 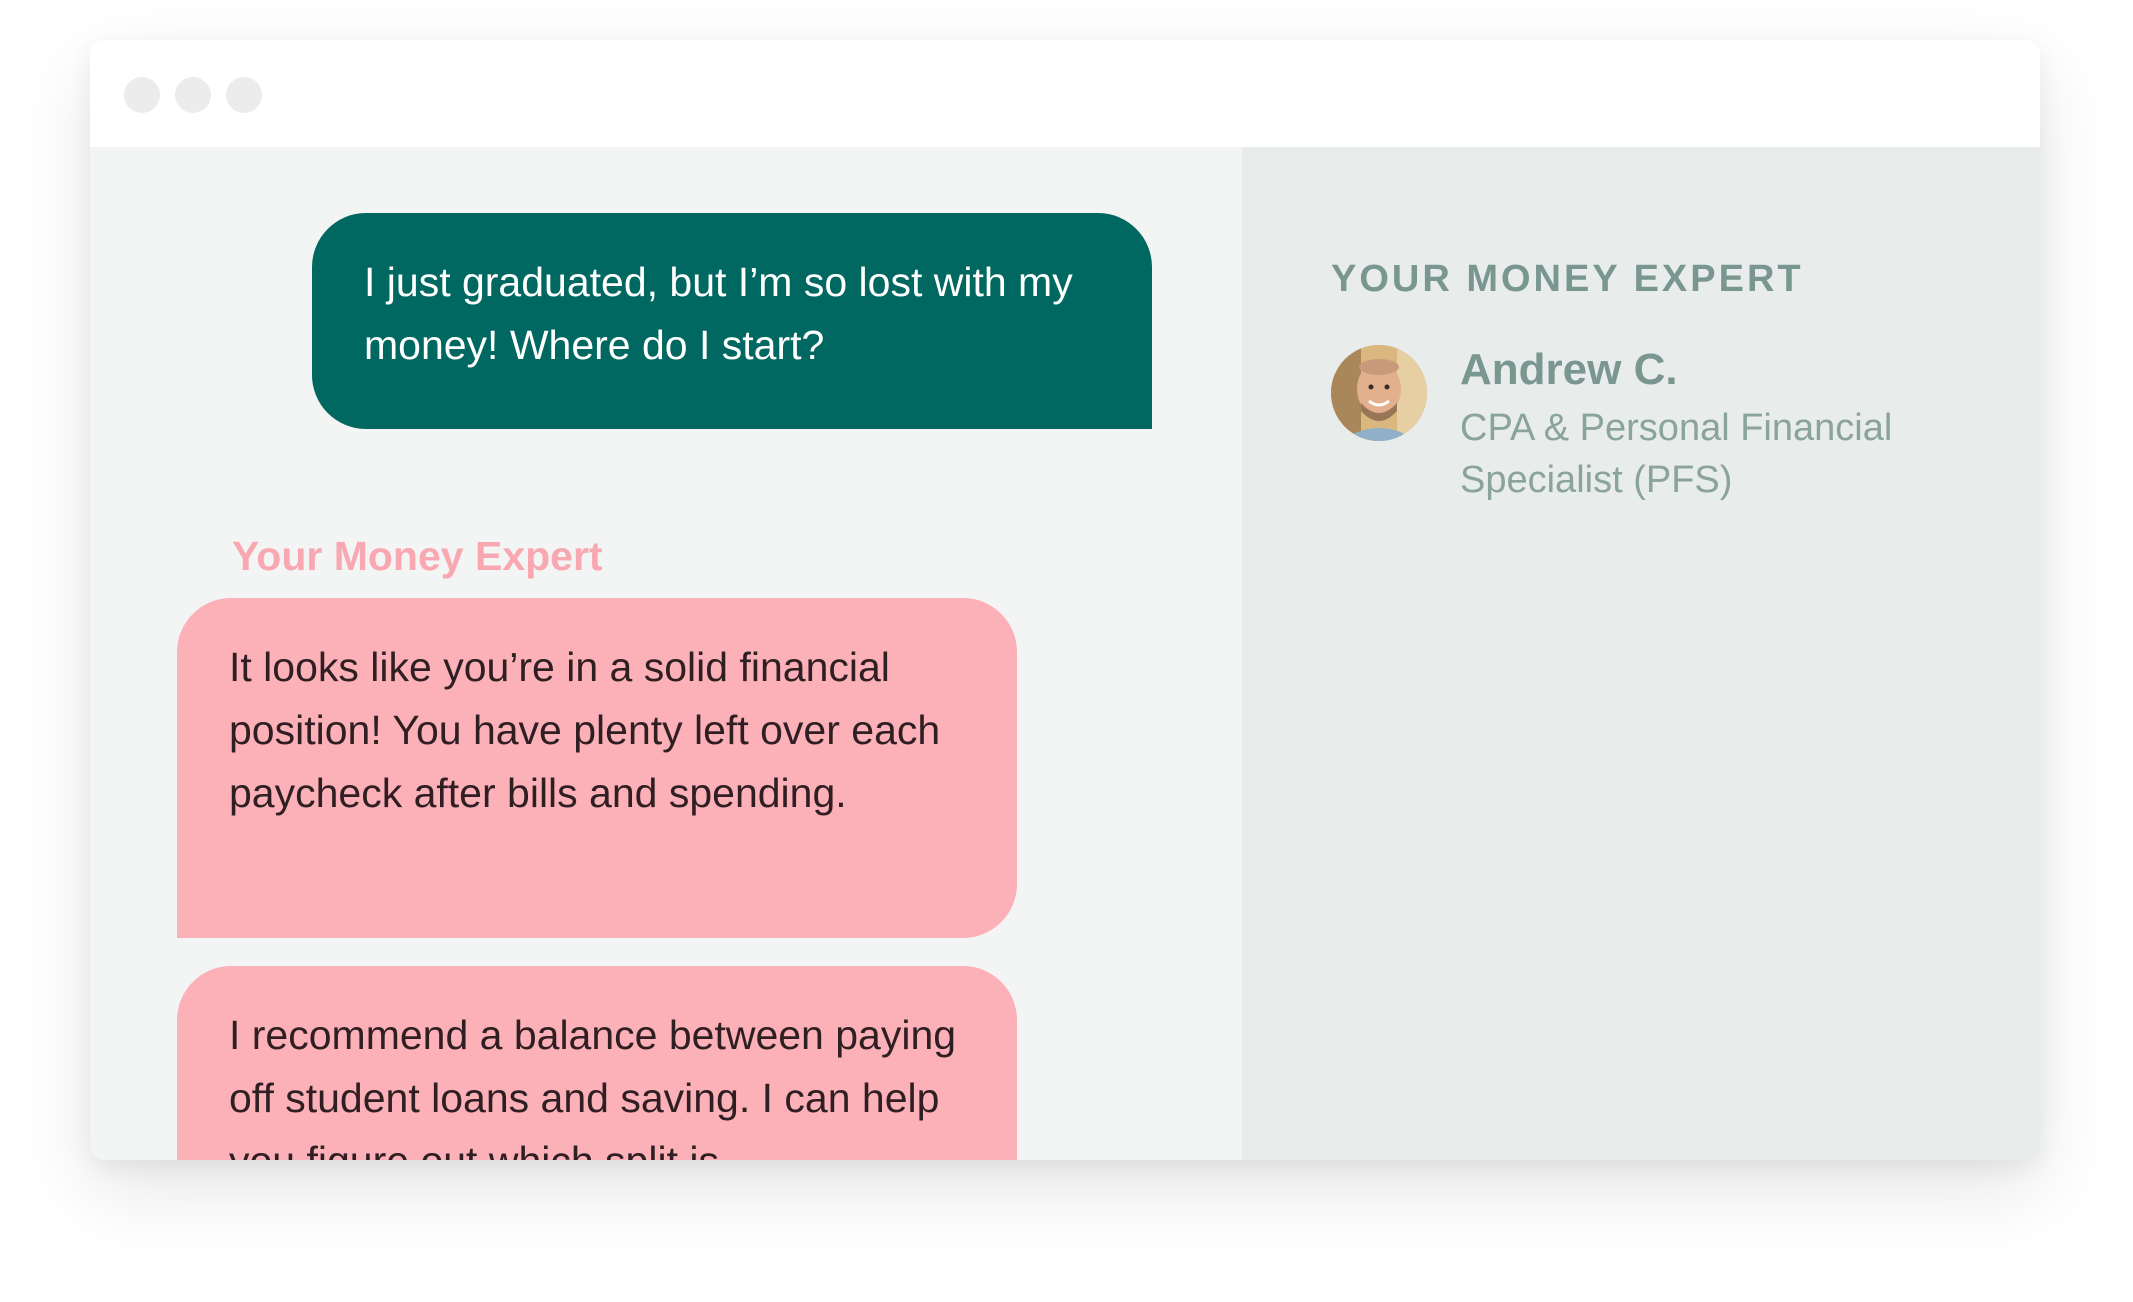 I want to click on expert-sender-label: Your Money Expert, so click(x=417, y=556).